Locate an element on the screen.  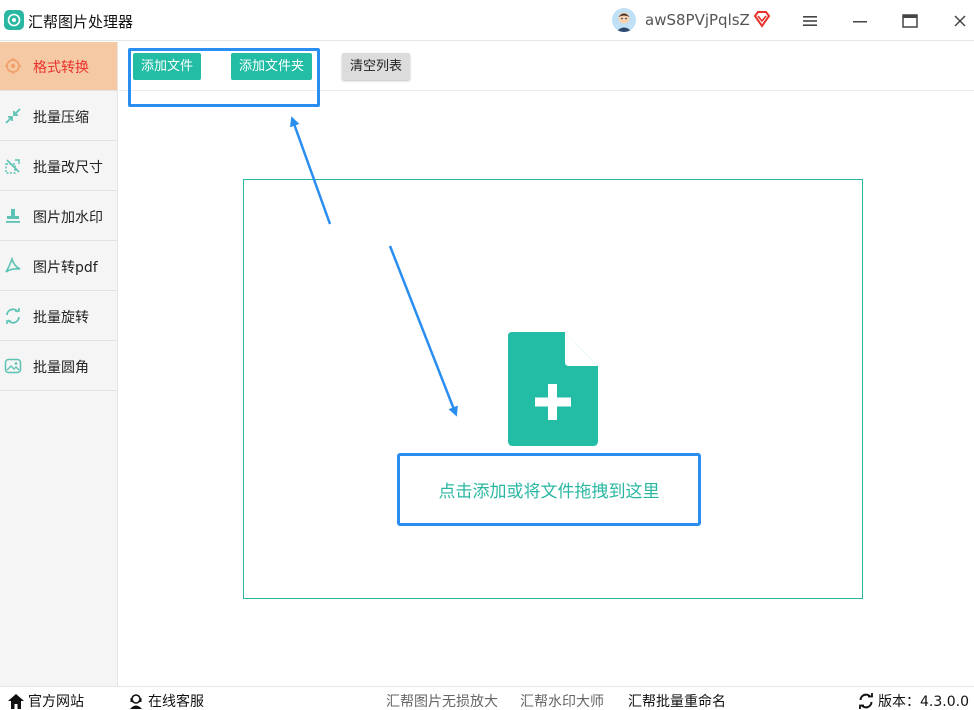
online-service-label: 在线客服 is located at coordinates (176, 702).